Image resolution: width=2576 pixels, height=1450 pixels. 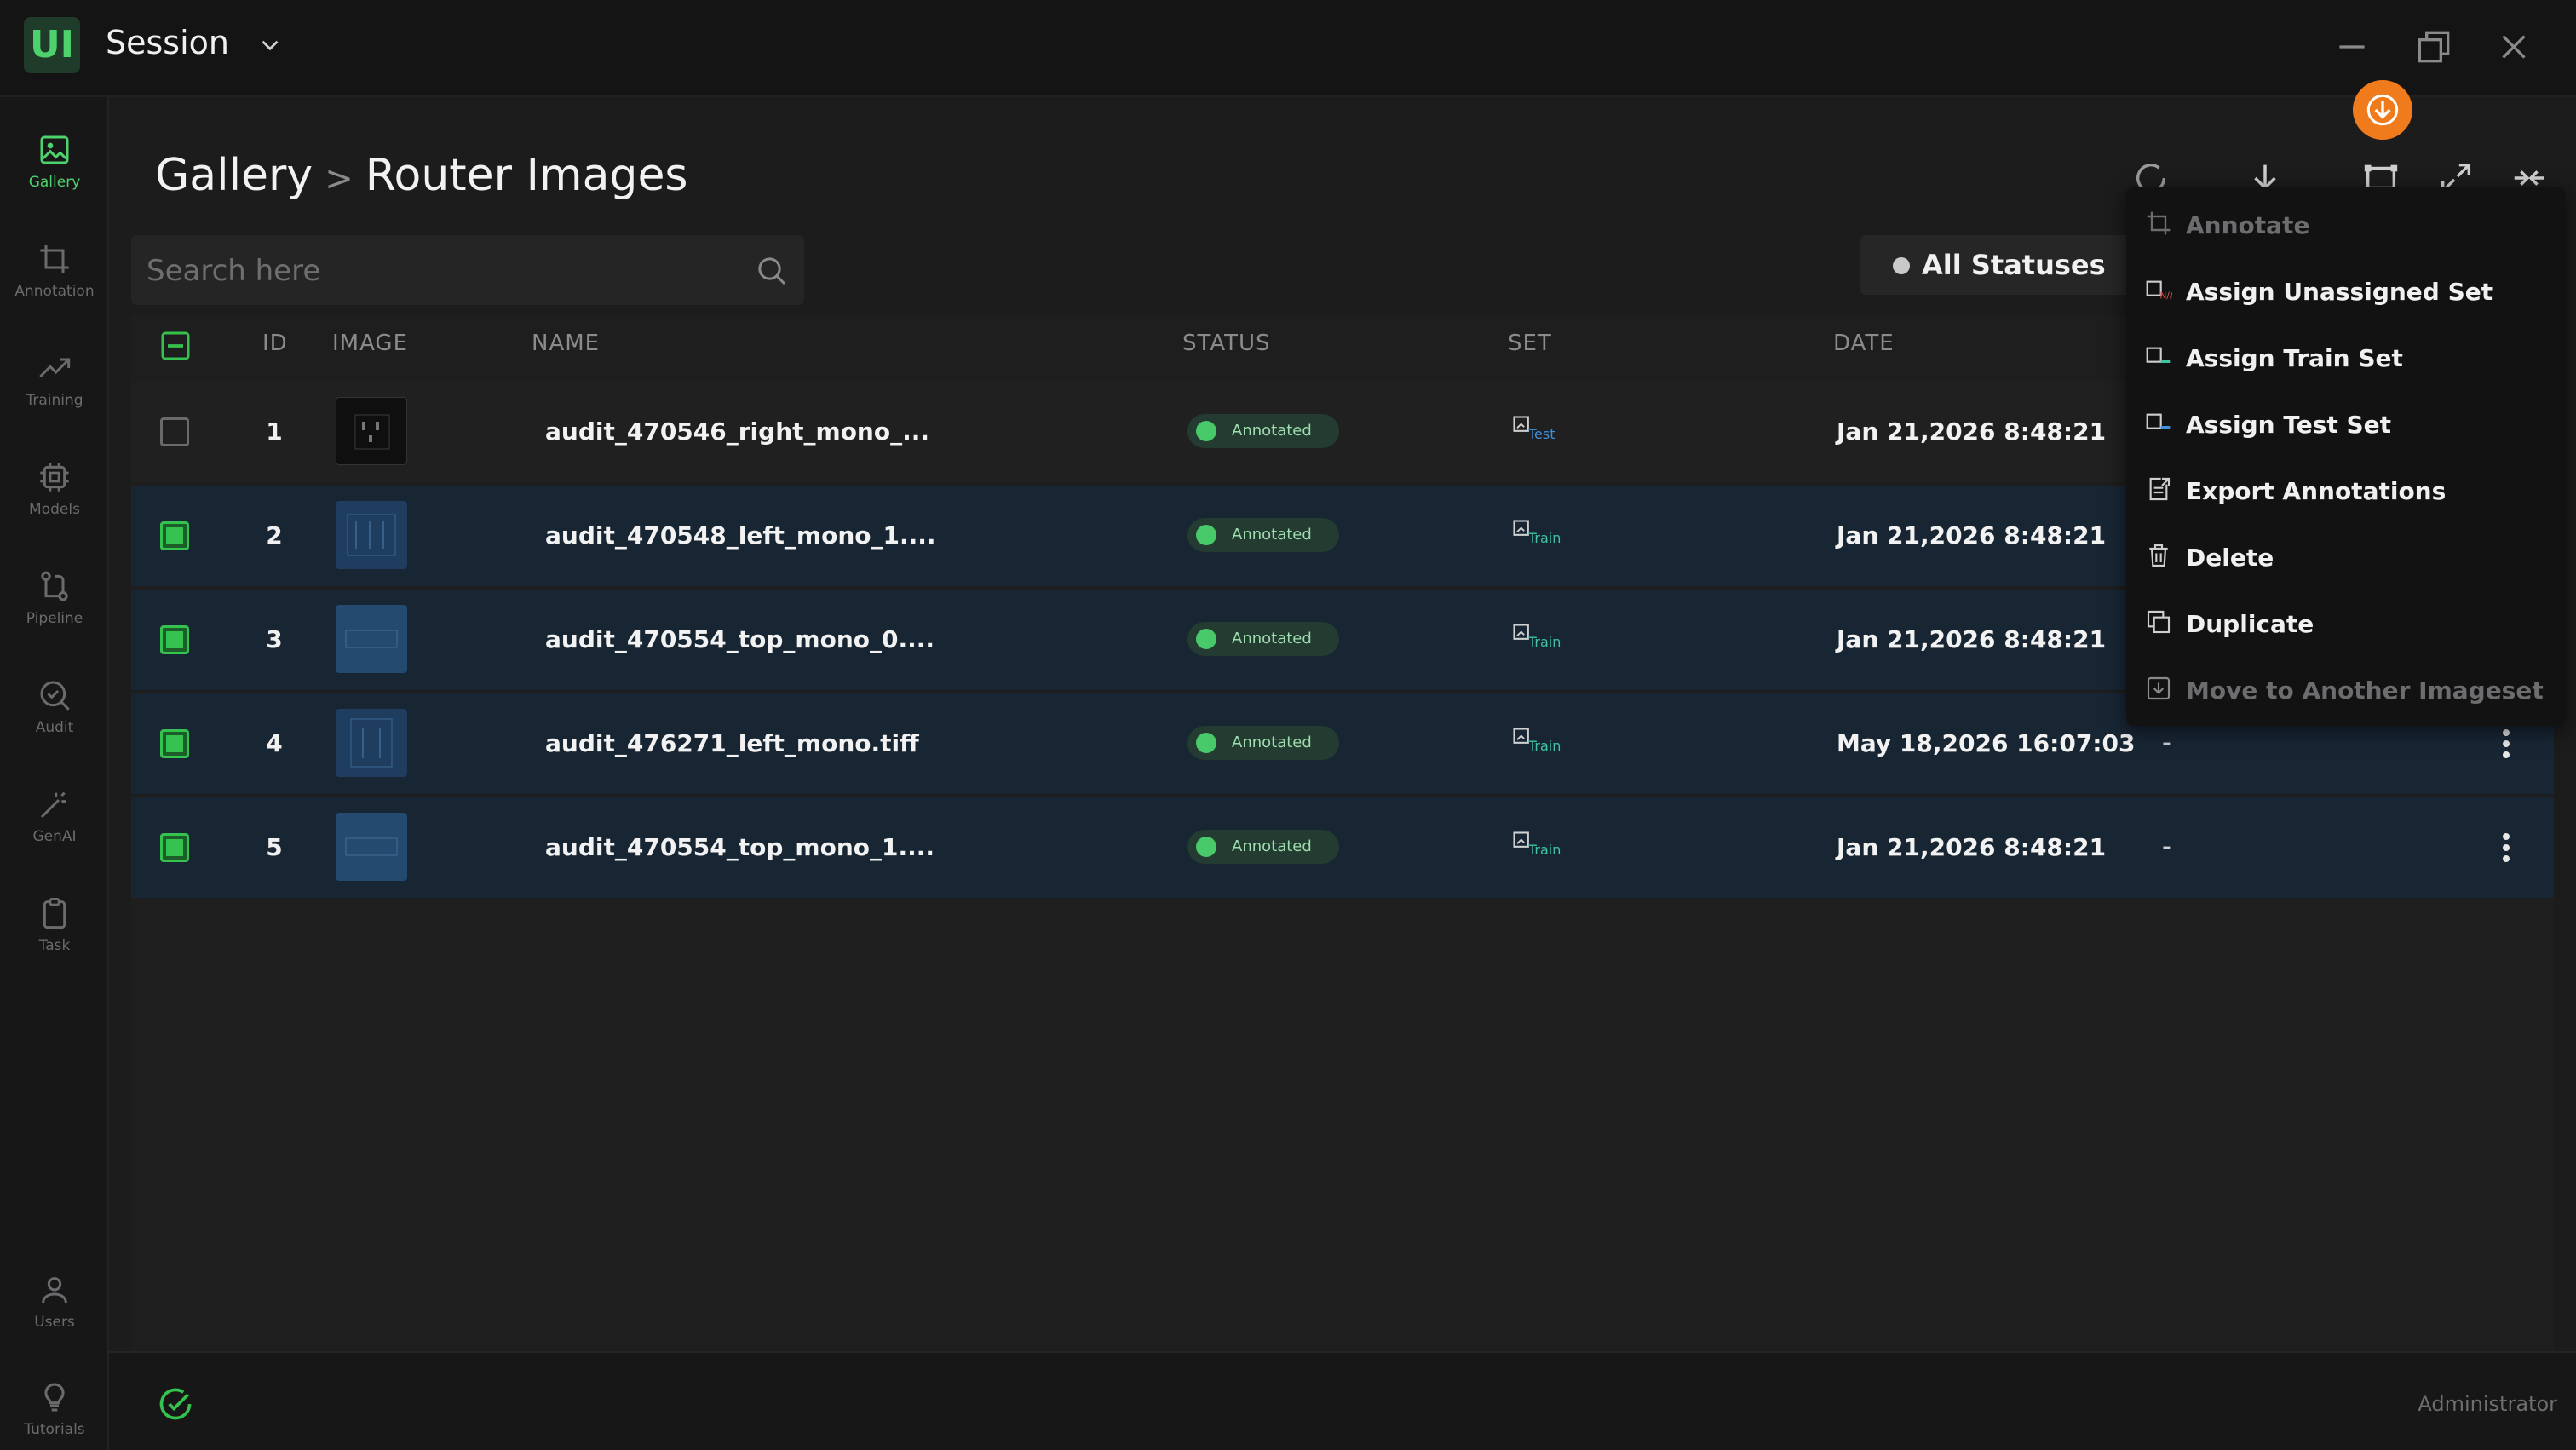 What do you see at coordinates (176, 346) in the screenshot?
I see `select-all-checkbox` at bounding box center [176, 346].